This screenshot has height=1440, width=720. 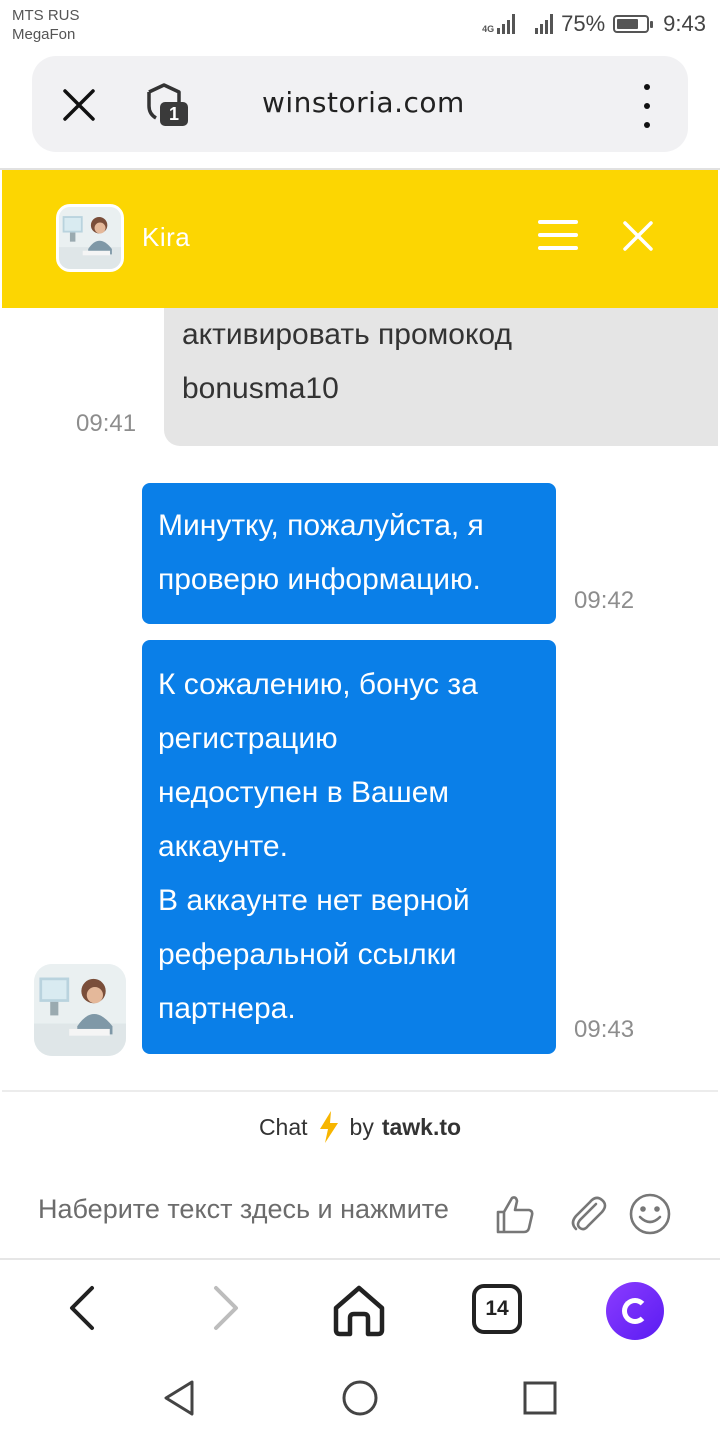 I want to click on message-line: активировать промокод, so click(x=347, y=334).